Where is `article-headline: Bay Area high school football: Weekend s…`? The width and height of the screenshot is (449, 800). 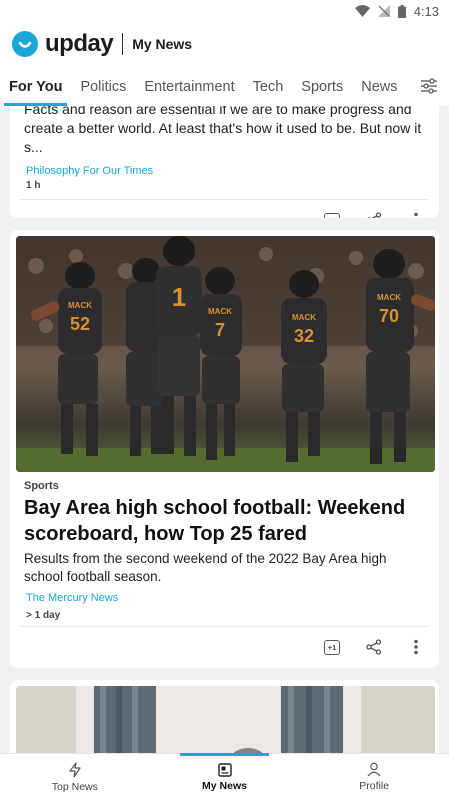
article-headline: Bay Area high school football: Weekend s… is located at coordinates (224, 521).